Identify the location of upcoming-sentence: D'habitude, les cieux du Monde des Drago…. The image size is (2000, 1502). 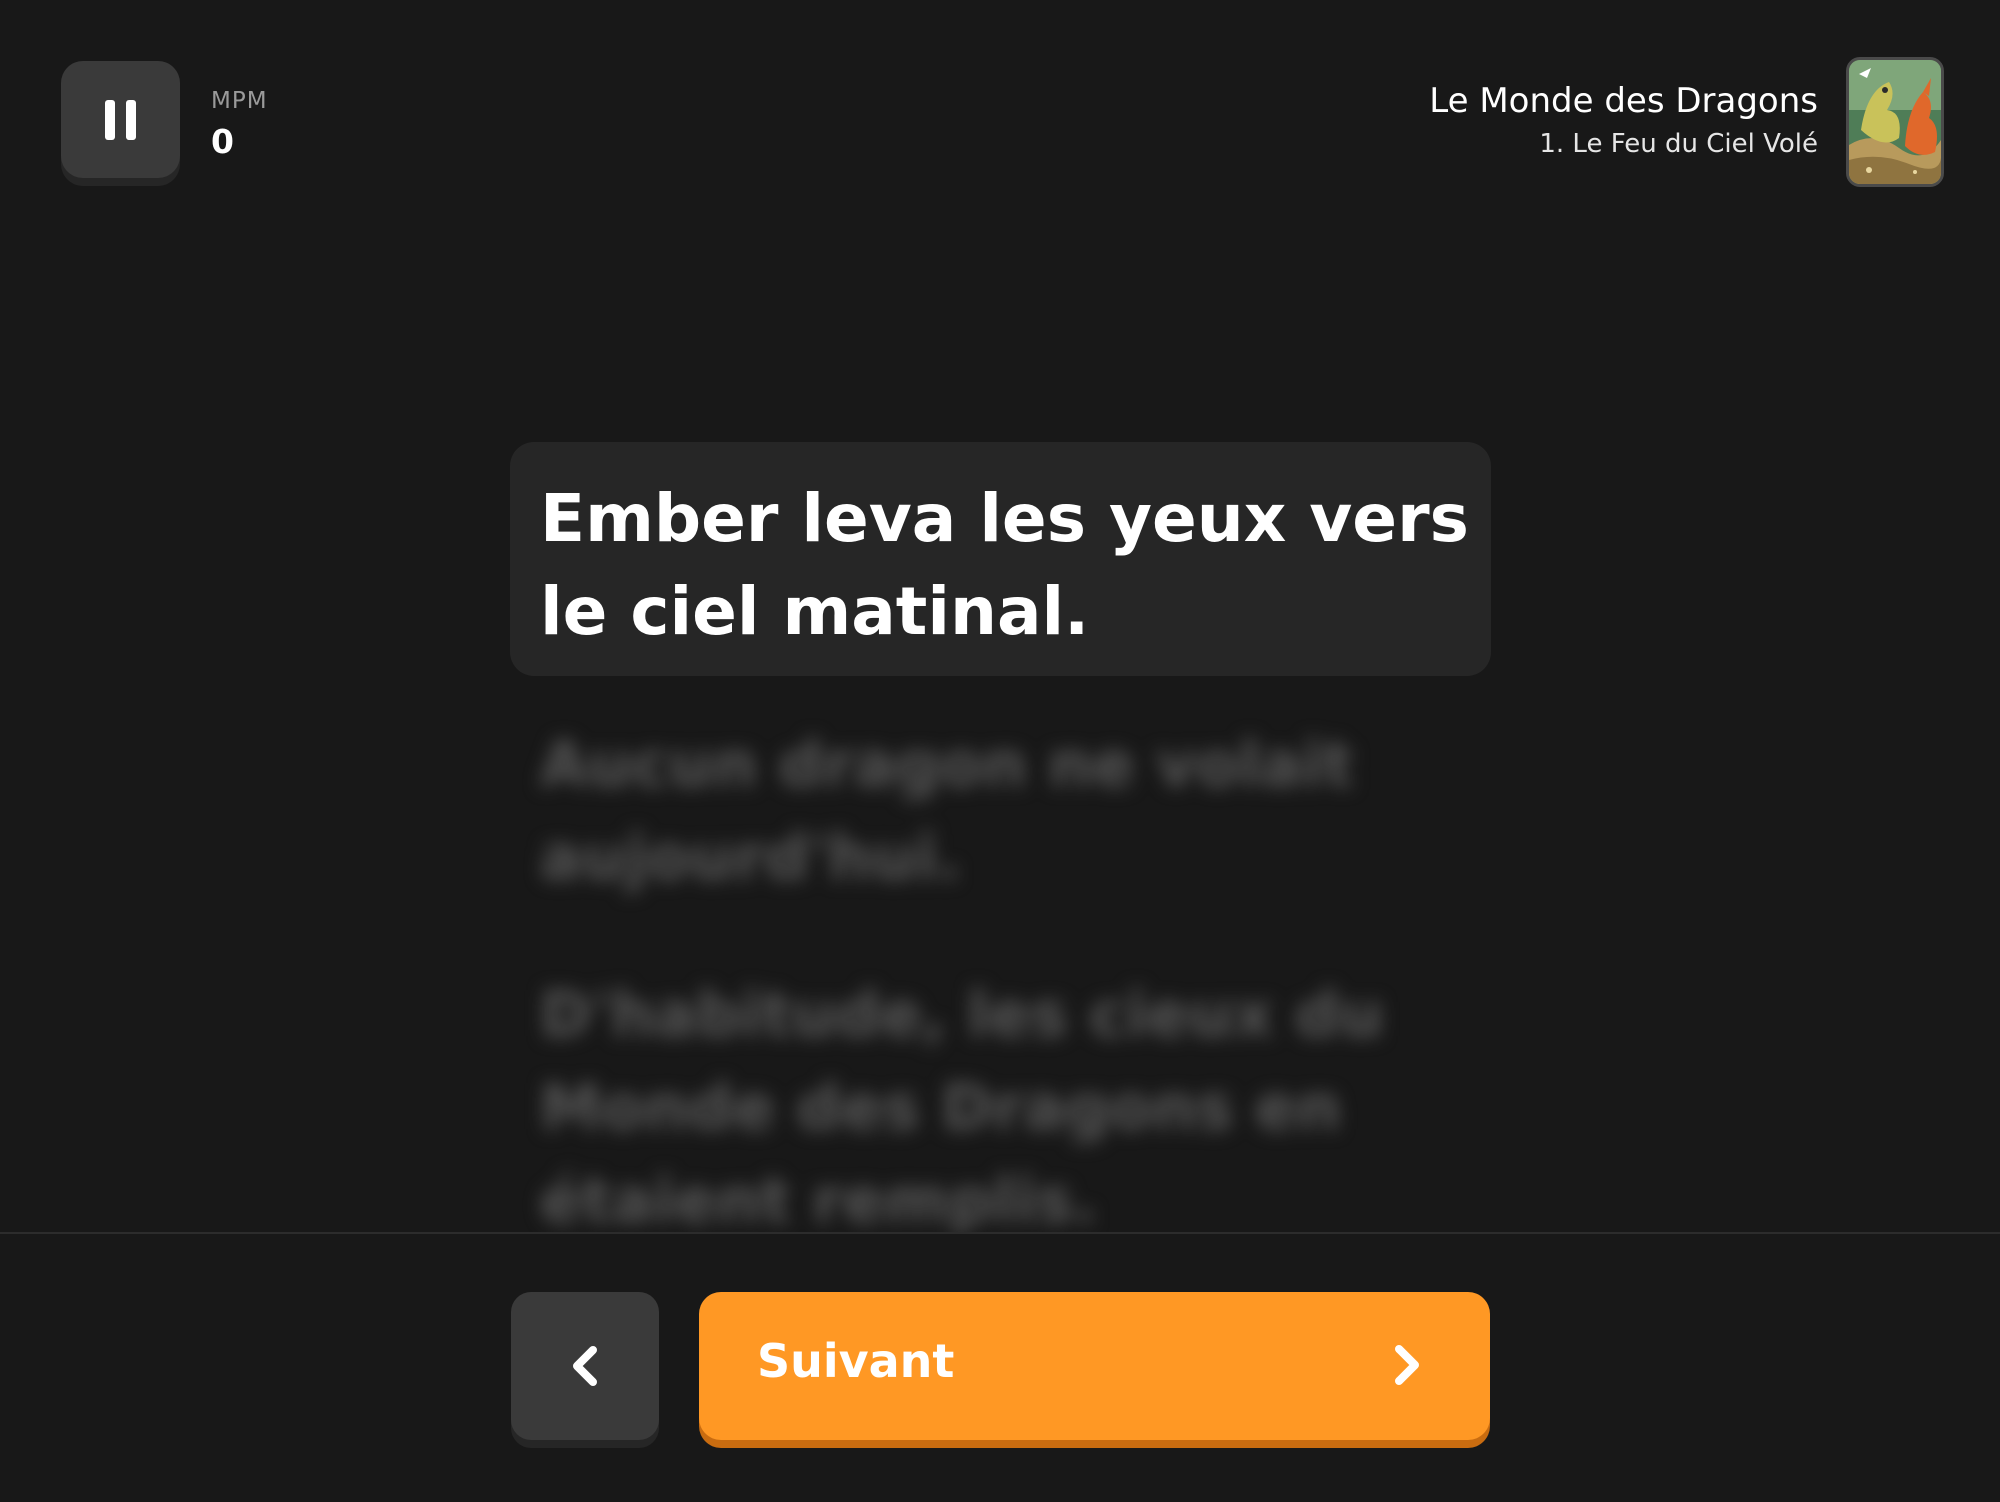
(962, 1107).